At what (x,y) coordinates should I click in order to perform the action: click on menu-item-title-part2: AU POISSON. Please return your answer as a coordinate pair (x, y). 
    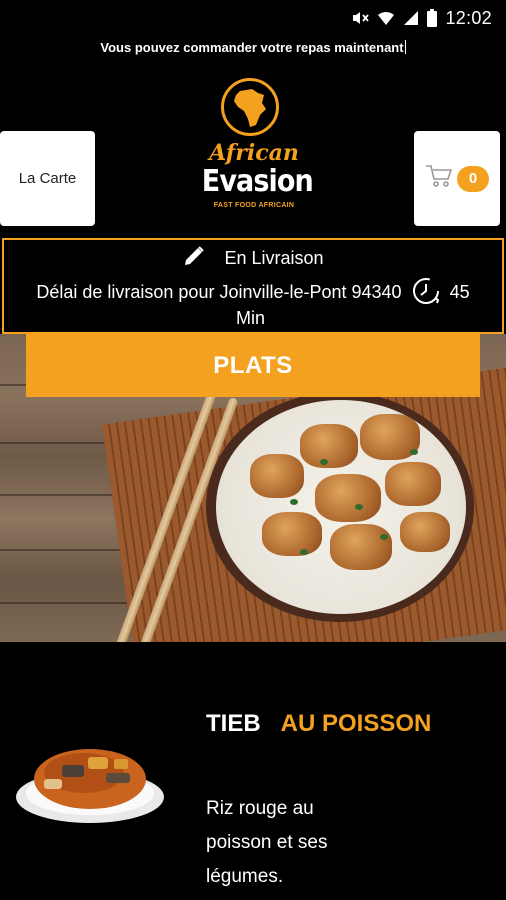
    Looking at the image, I should click on (356, 723).